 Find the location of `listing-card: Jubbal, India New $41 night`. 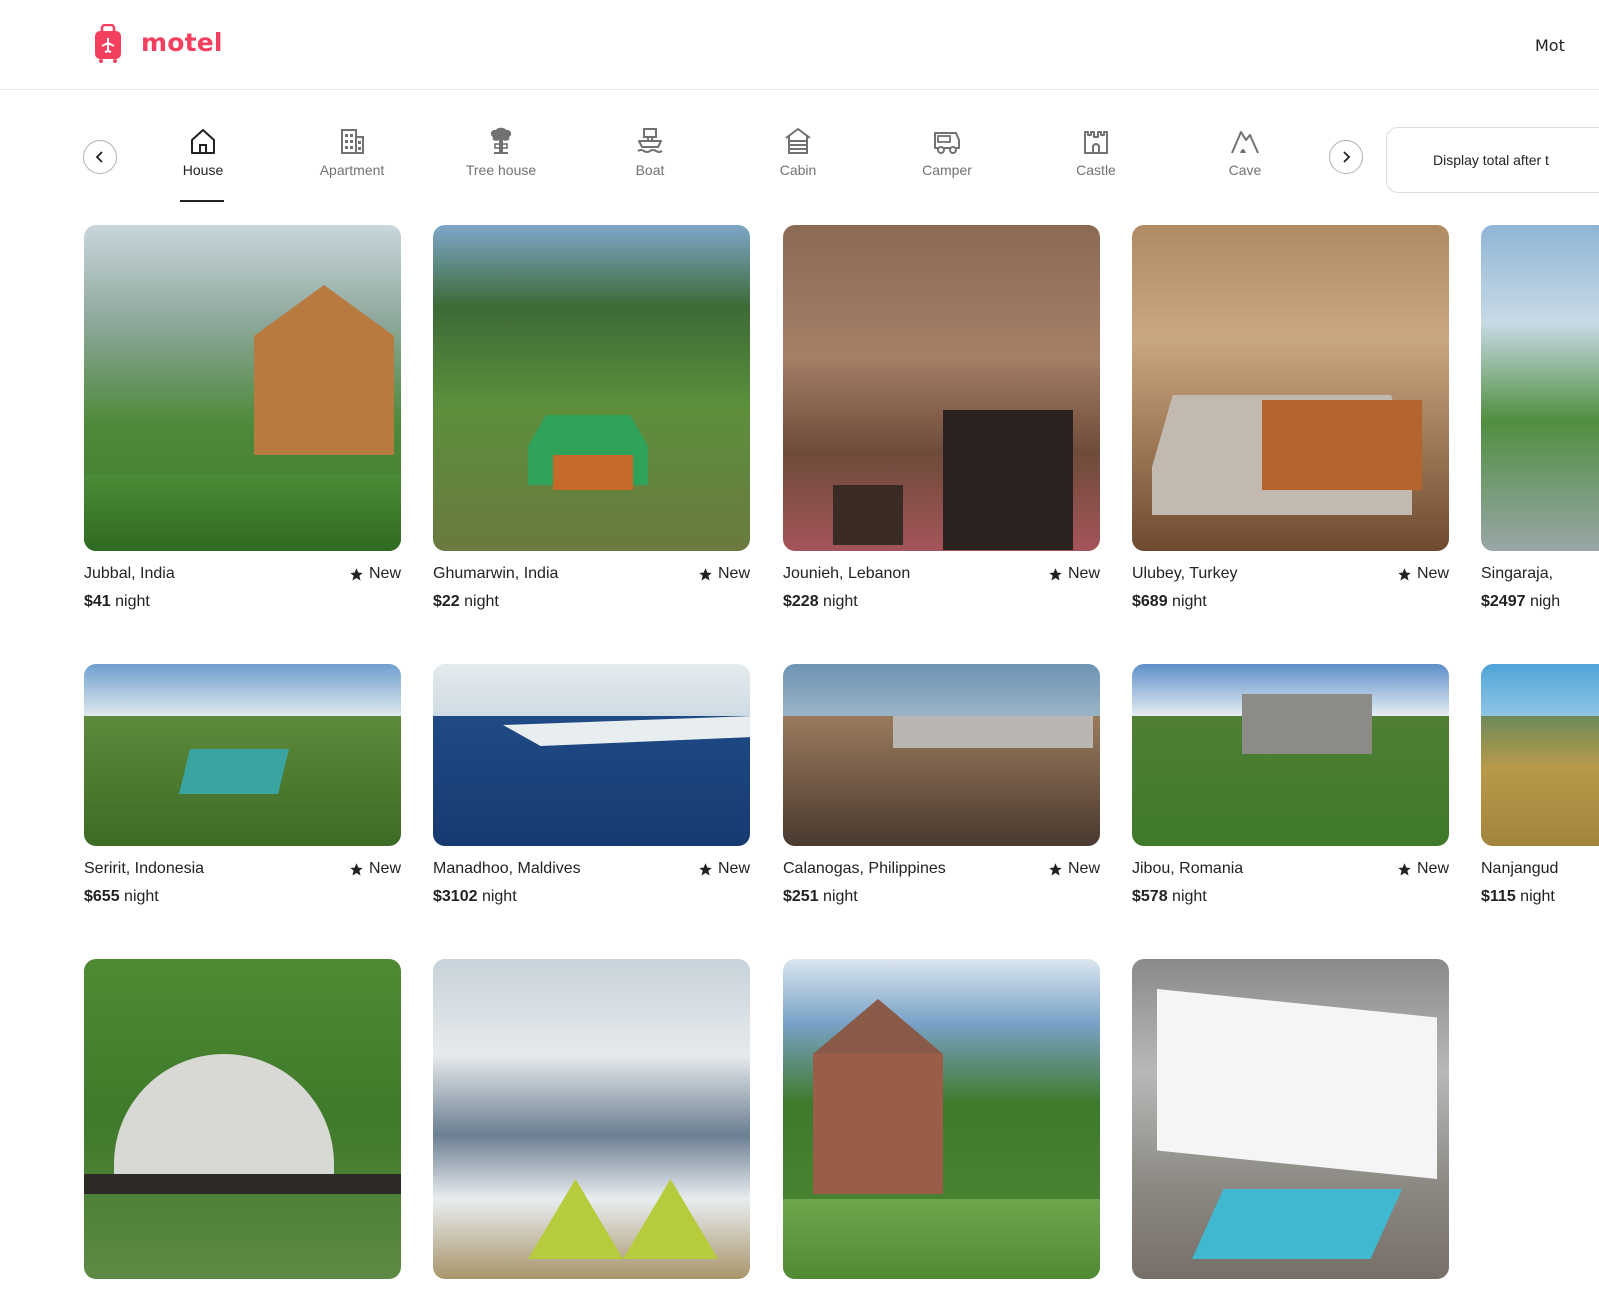

listing-card: Jubbal, India New $41 night is located at coordinates (242, 424).